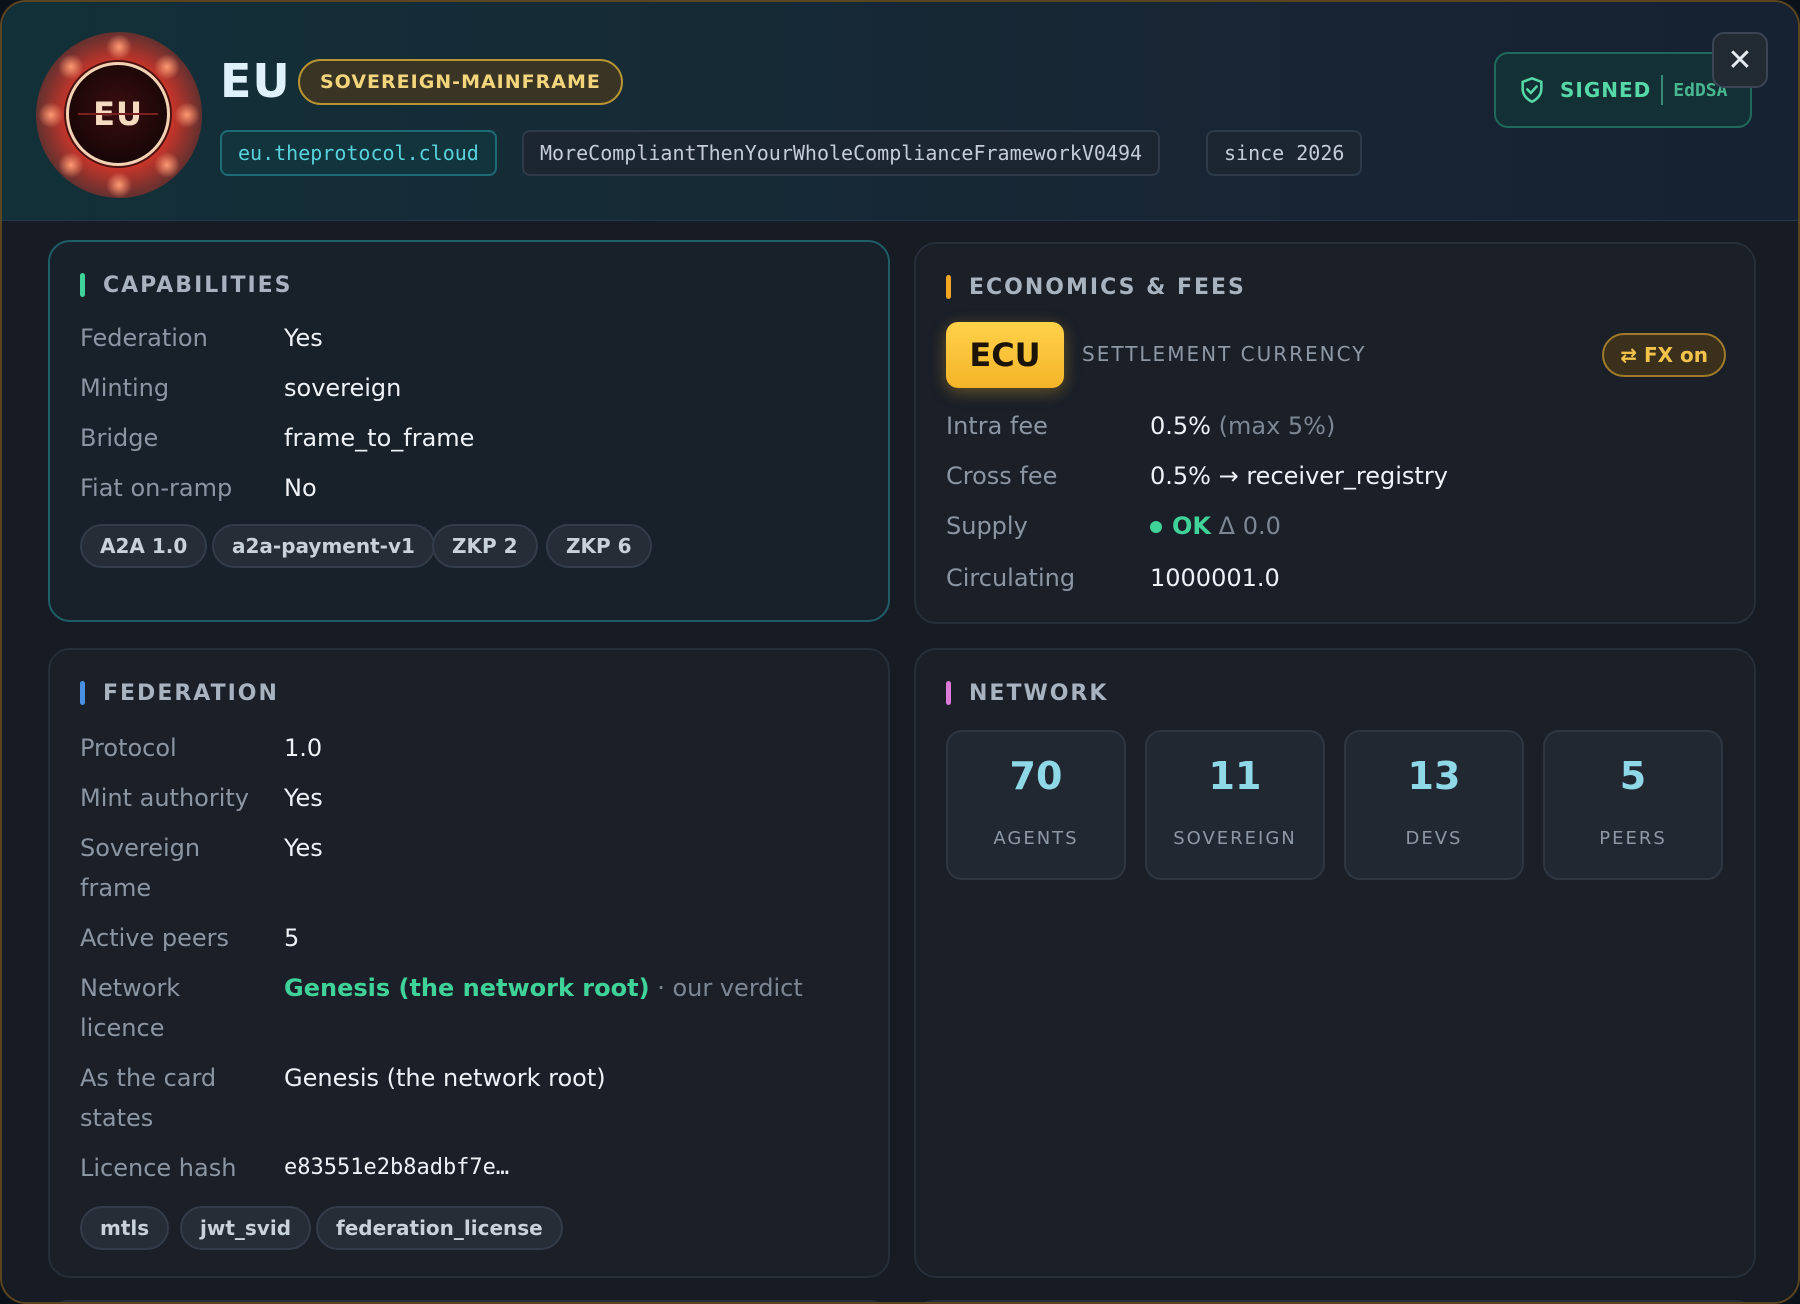  What do you see at coordinates (117, 1118) in the screenshot?
I see `row-label-line: states` at bounding box center [117, 1118].